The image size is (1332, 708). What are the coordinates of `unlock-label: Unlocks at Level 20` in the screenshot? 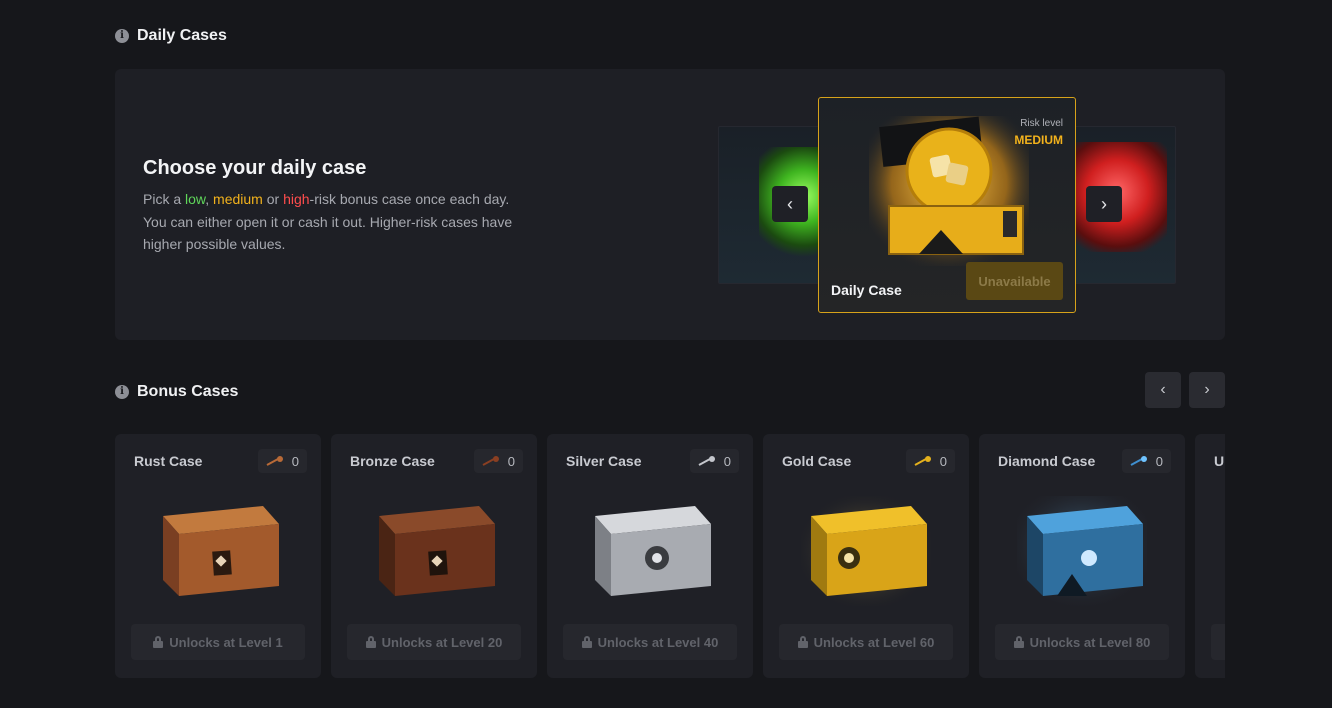 It's located at (442, 642).